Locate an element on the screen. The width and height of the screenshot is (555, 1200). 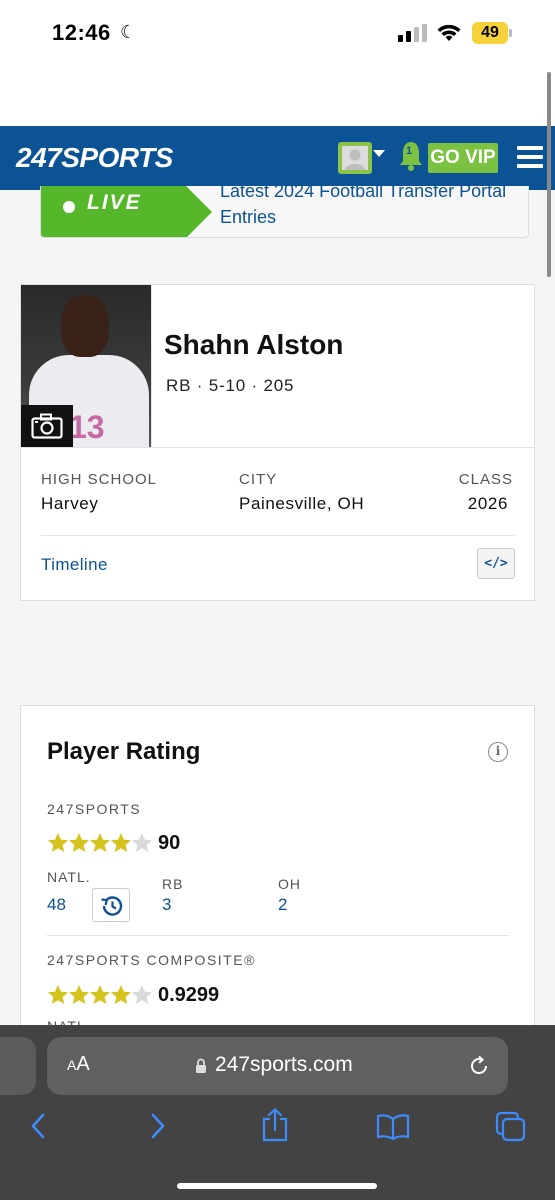
card-divider is located at coordinates (277, 447).